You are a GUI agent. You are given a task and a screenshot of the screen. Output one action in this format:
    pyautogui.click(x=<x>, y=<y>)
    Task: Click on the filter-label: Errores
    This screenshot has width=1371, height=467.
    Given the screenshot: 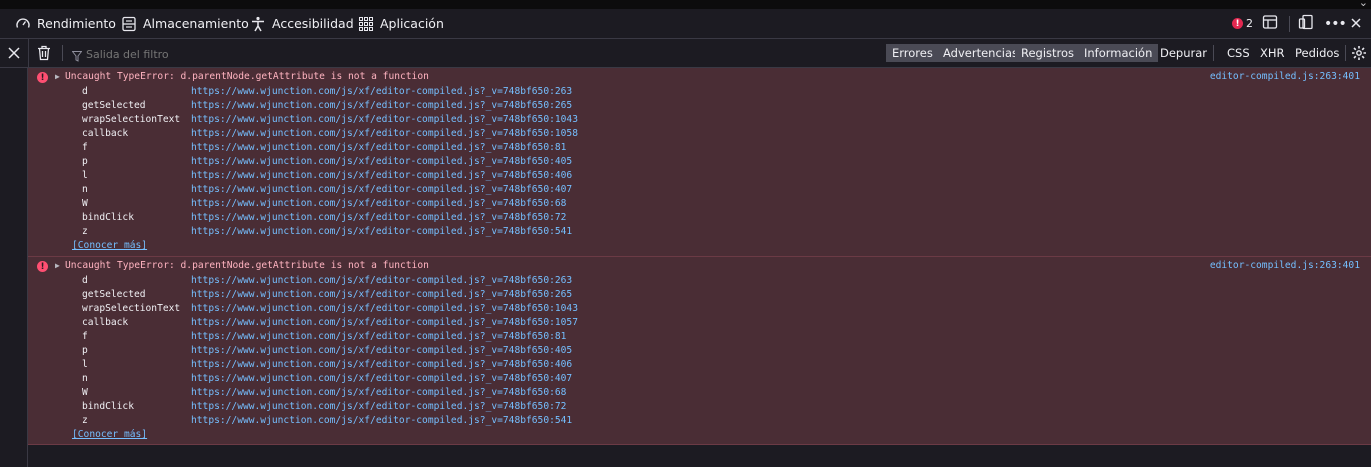 What is the action you would take?
    pyautogui.click(x=912, y=53)
    